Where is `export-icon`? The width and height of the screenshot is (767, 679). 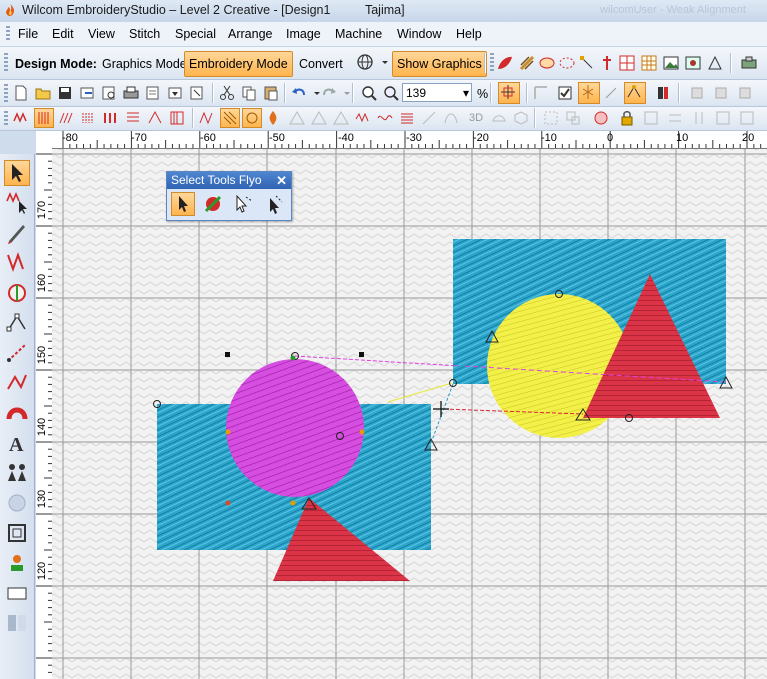 export-icon is located at coordinates (87, 93).